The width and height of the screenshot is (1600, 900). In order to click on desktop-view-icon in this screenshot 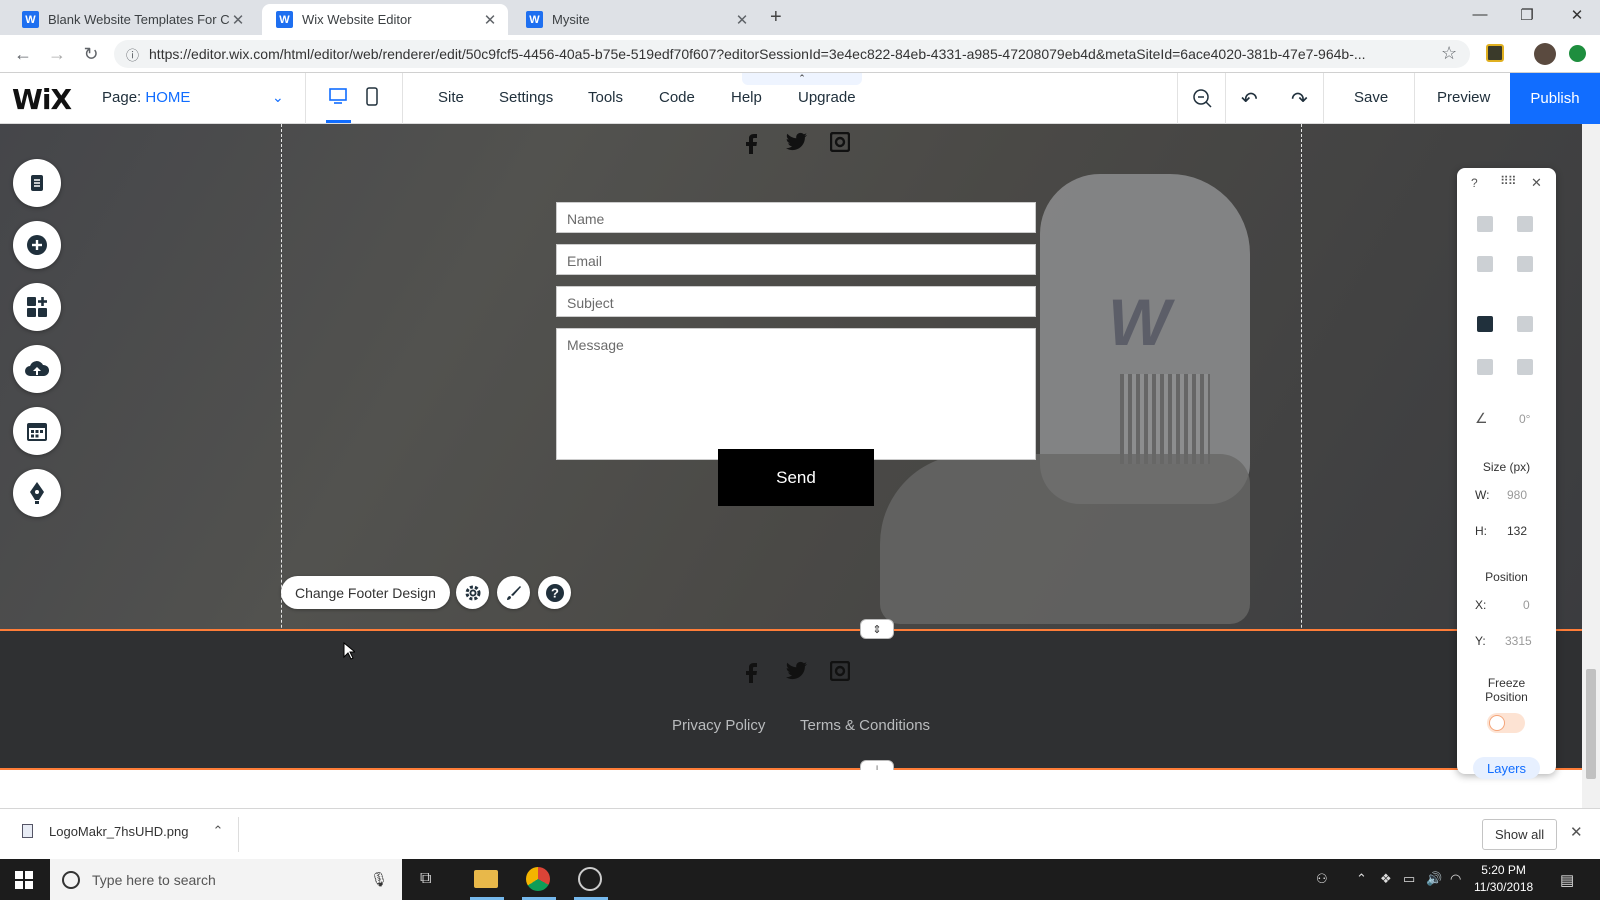, I will do `click(338, 96)`.